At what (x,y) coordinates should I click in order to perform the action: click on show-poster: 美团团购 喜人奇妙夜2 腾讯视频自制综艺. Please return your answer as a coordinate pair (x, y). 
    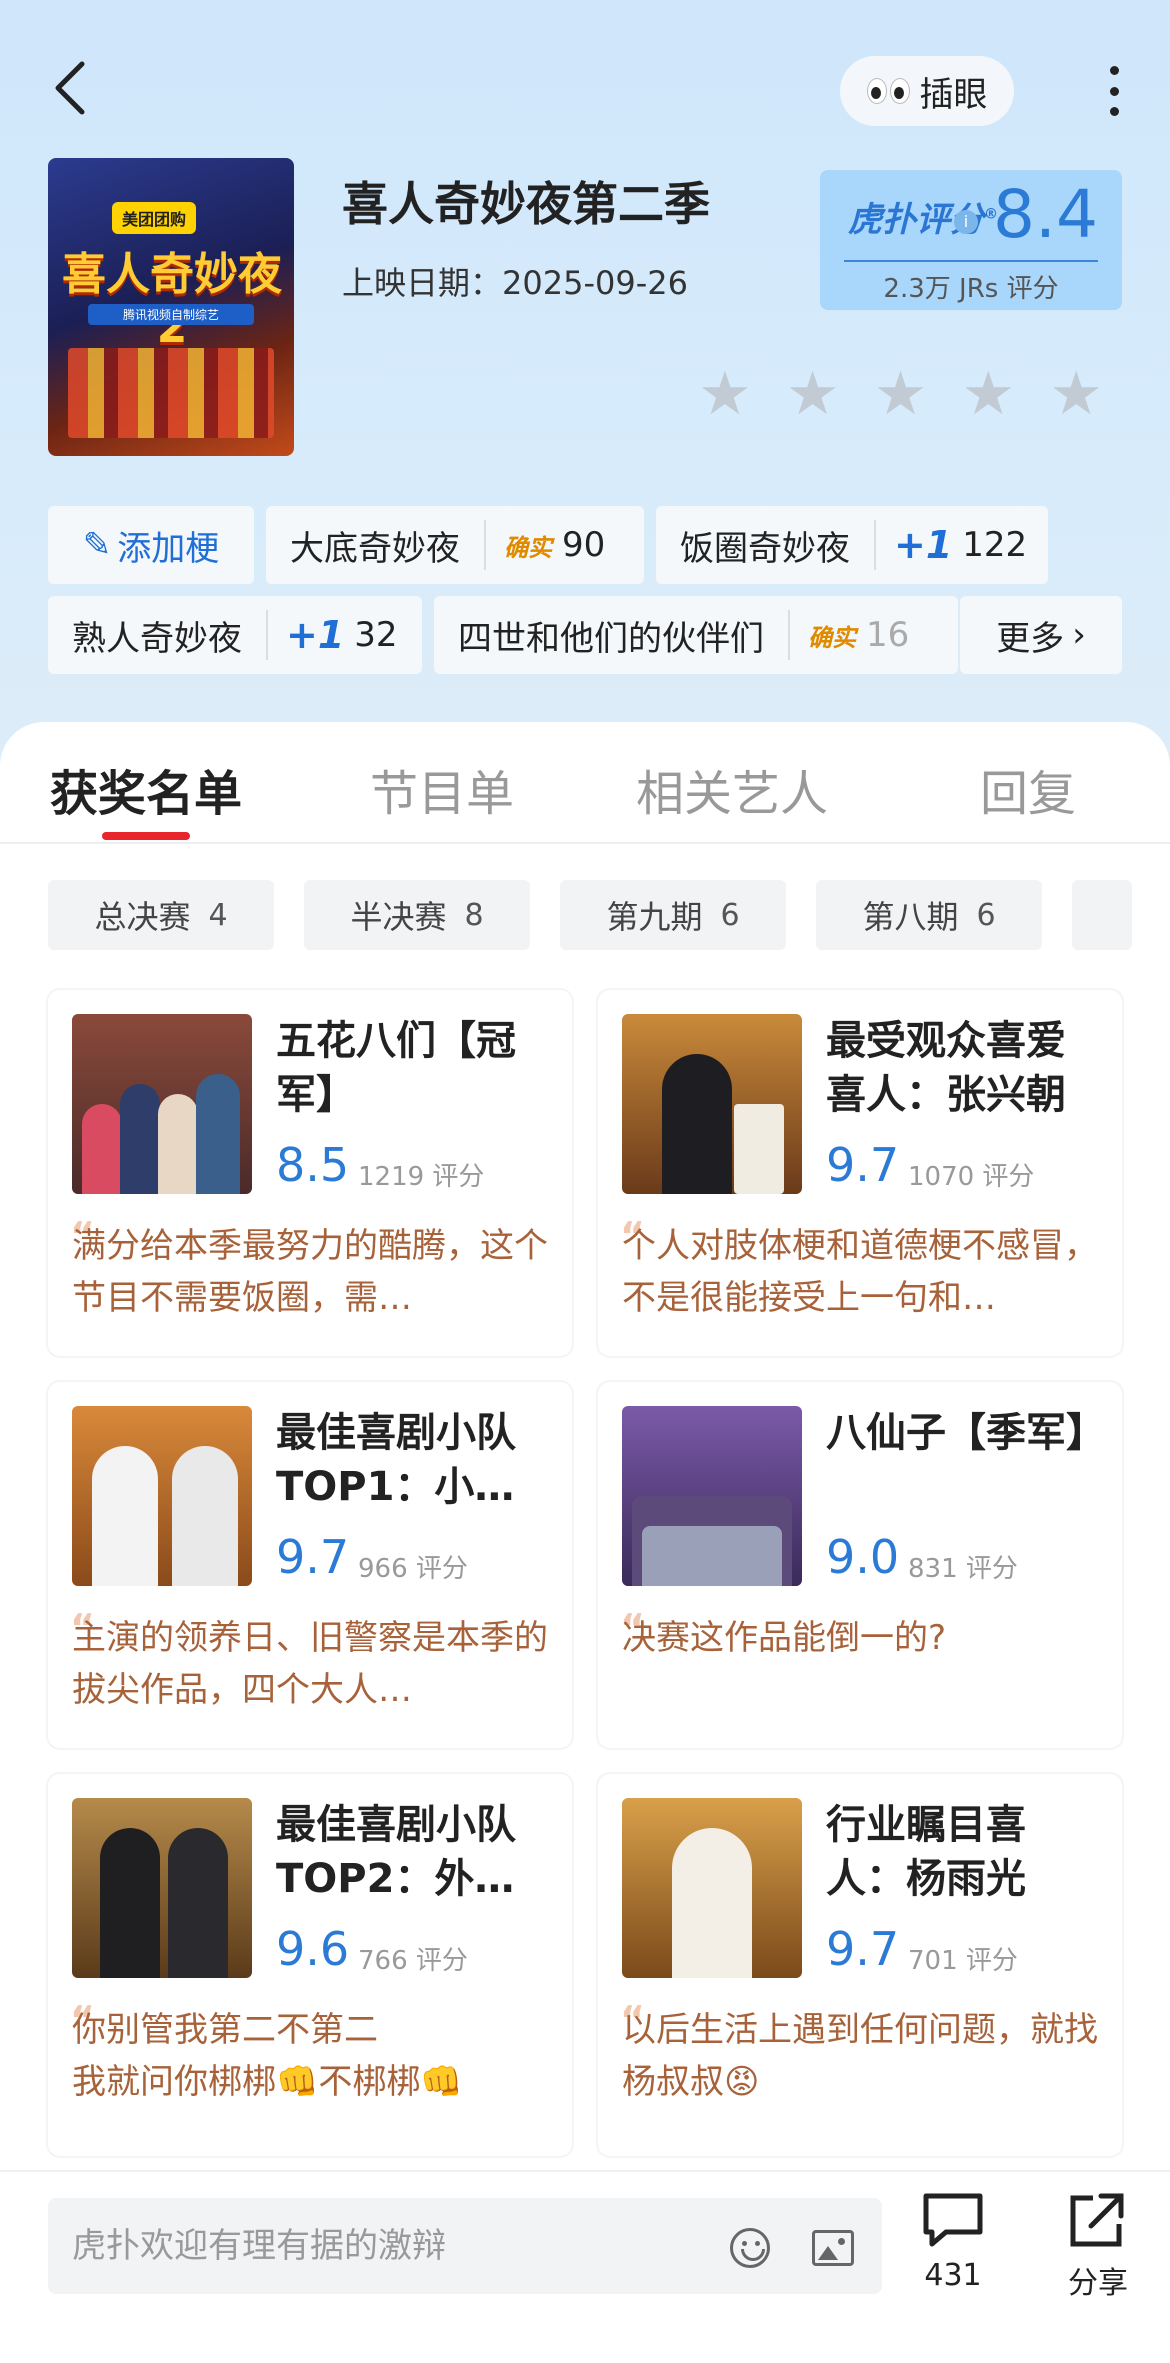
    Looking at the image, I should click on (171, 307).